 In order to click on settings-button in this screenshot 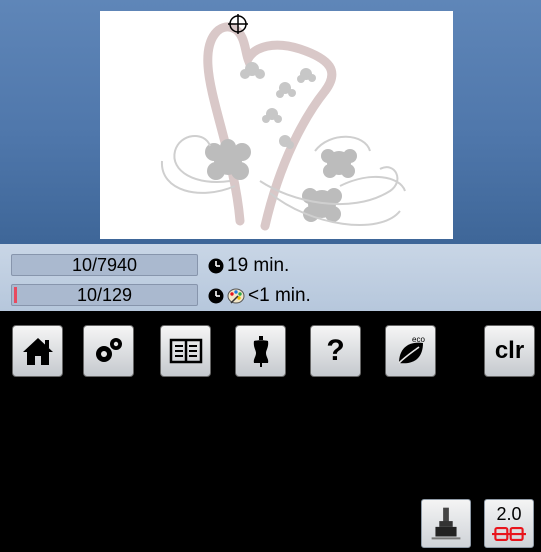, I will do `click(108, 351)`.